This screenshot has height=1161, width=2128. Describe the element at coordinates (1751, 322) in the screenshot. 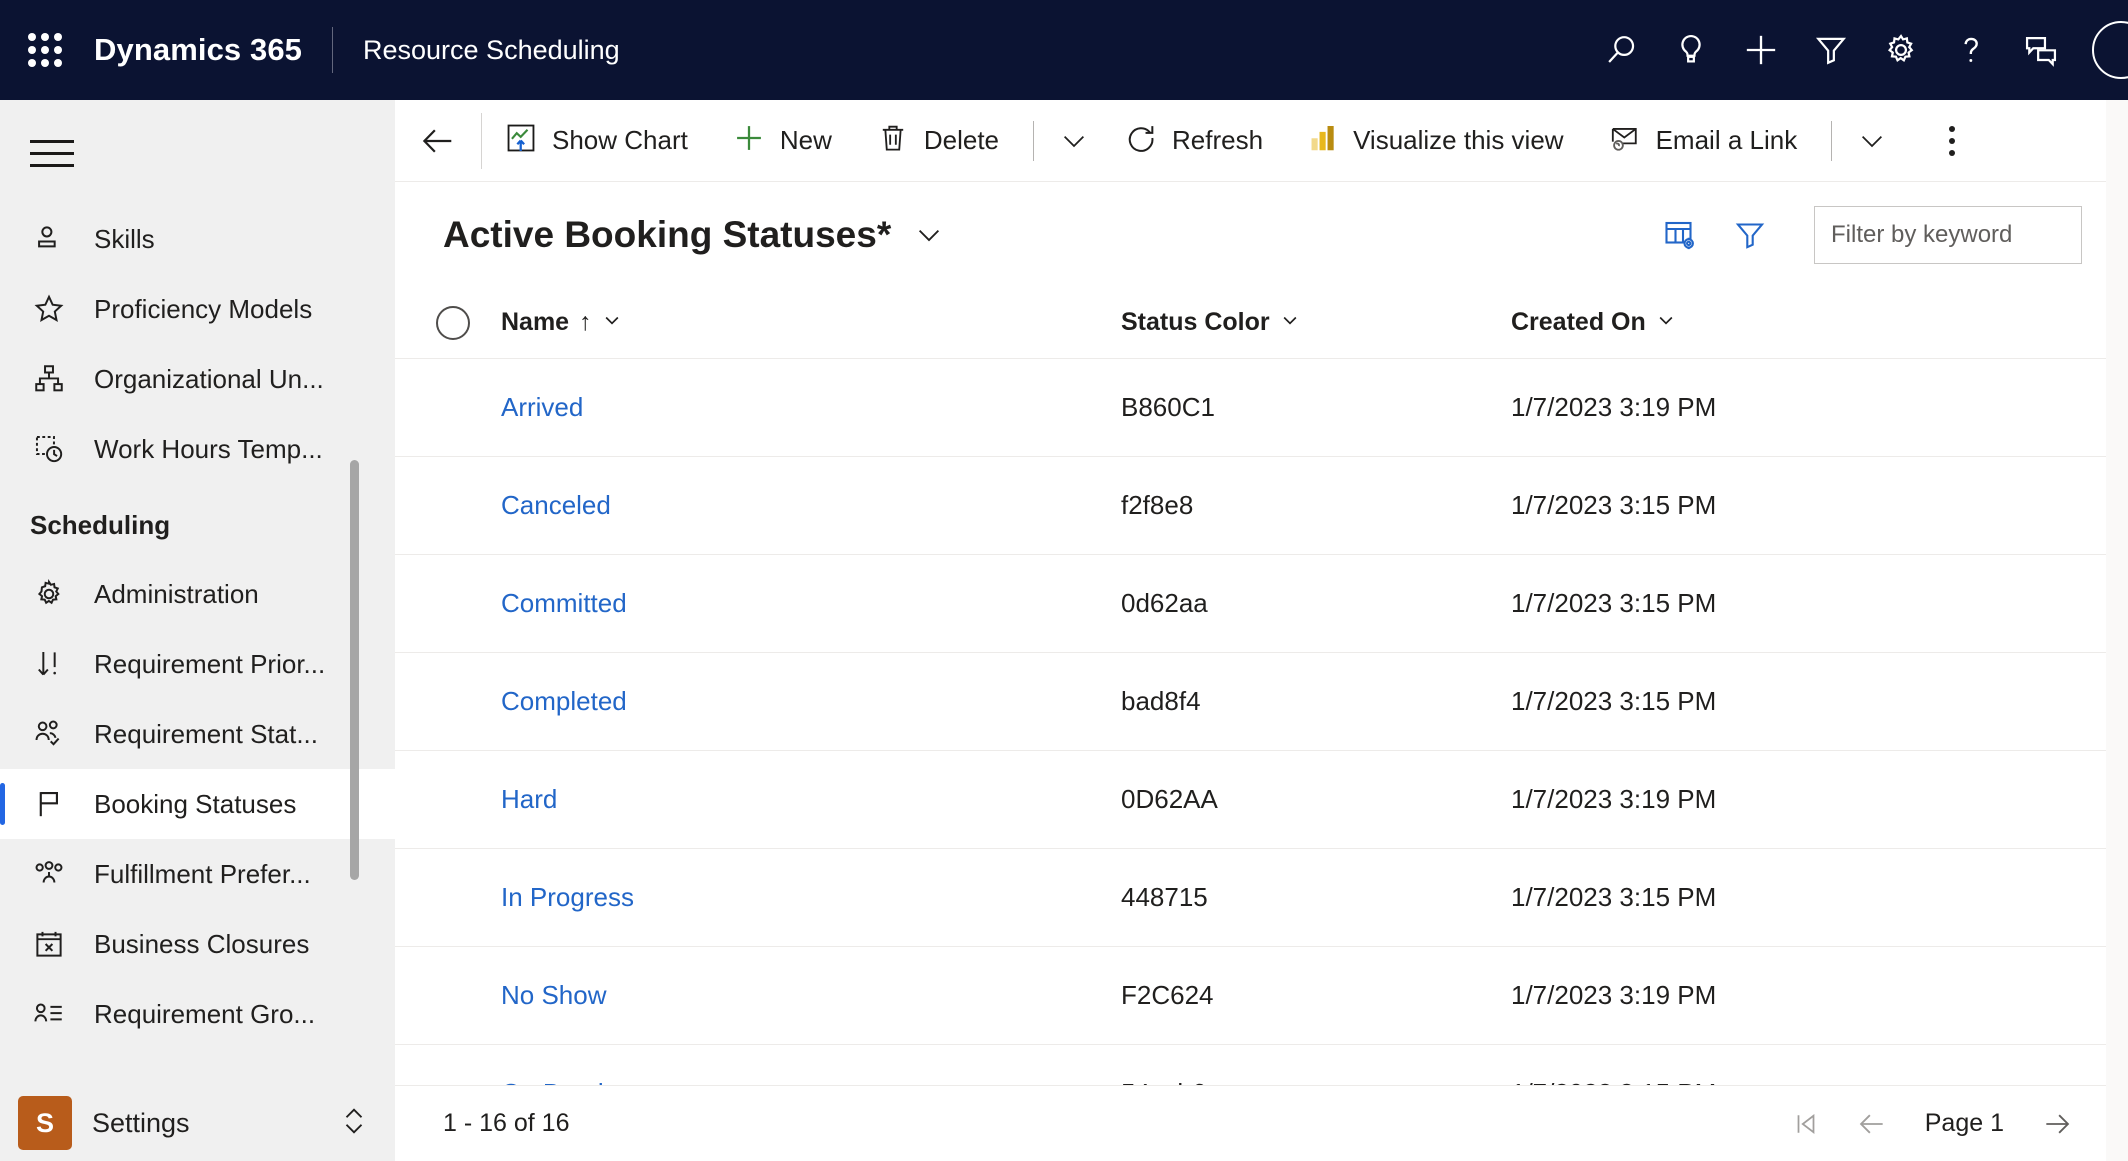

I see `column-header-created-on: Created On` at that location.